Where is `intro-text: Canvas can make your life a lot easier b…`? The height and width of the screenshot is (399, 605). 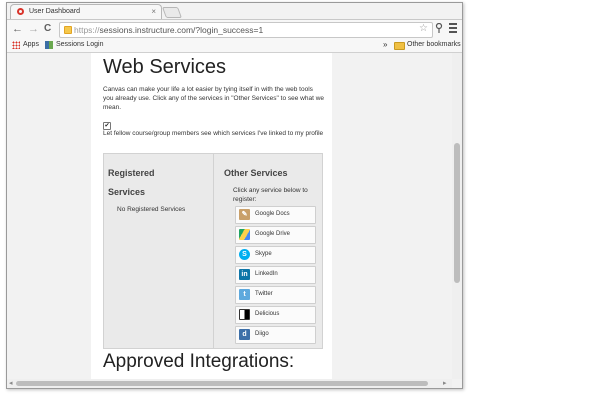
intro-text: Canvas can make your life a lot easier b… is located at coordinates (214, 98).